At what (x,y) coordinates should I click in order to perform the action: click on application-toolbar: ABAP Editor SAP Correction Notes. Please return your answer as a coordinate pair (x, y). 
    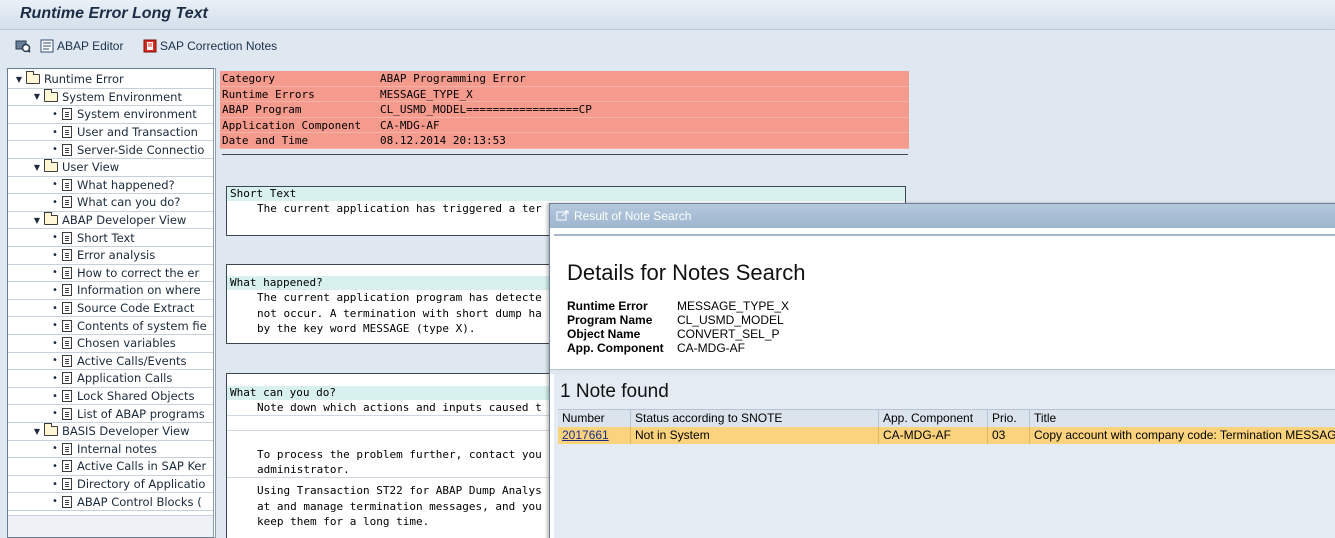
    Looking at the image, I should click on (667, 46).